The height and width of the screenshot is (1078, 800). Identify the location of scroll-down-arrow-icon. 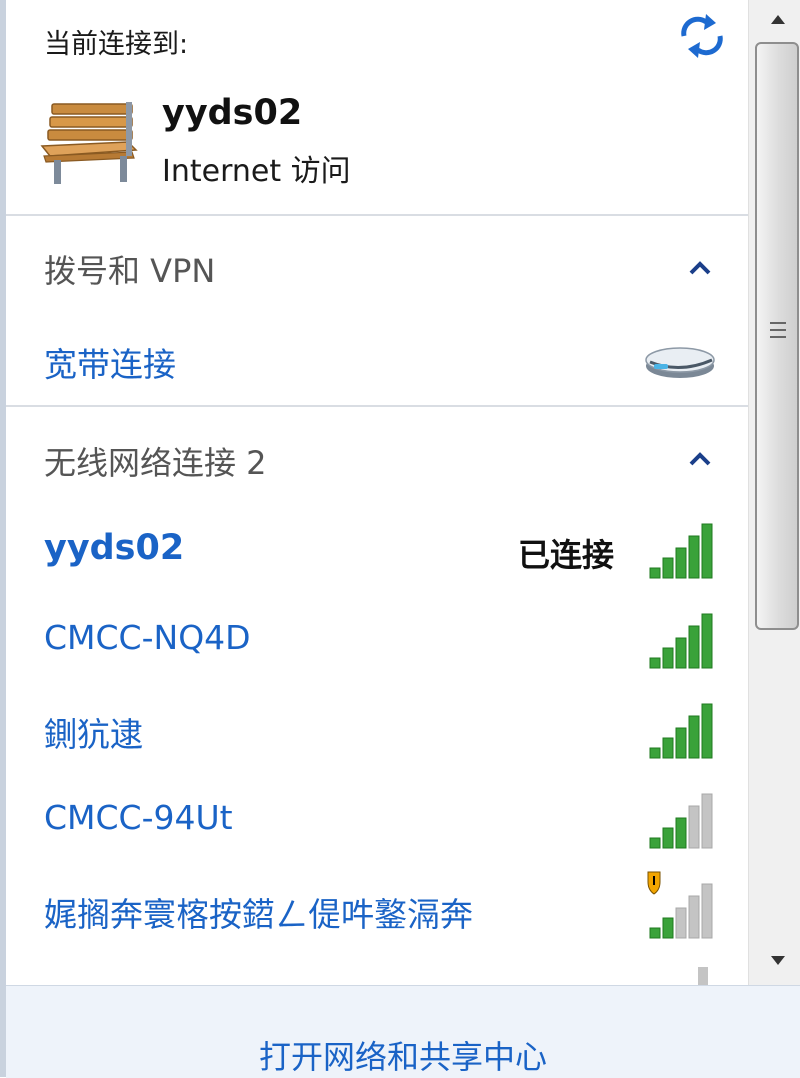
(774, 961).